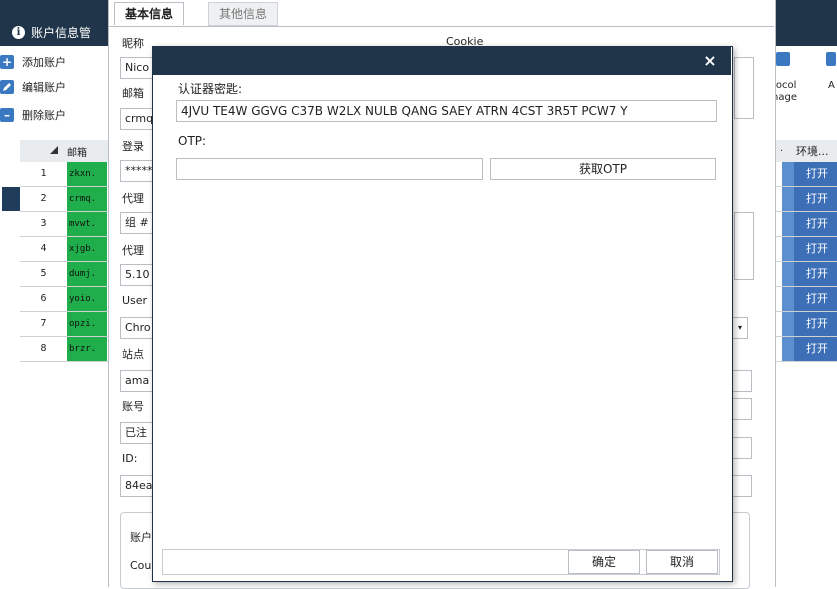 The height and width of the screenshot is (589, 837). I want to click on login-label: 登录, so click(133, 146).